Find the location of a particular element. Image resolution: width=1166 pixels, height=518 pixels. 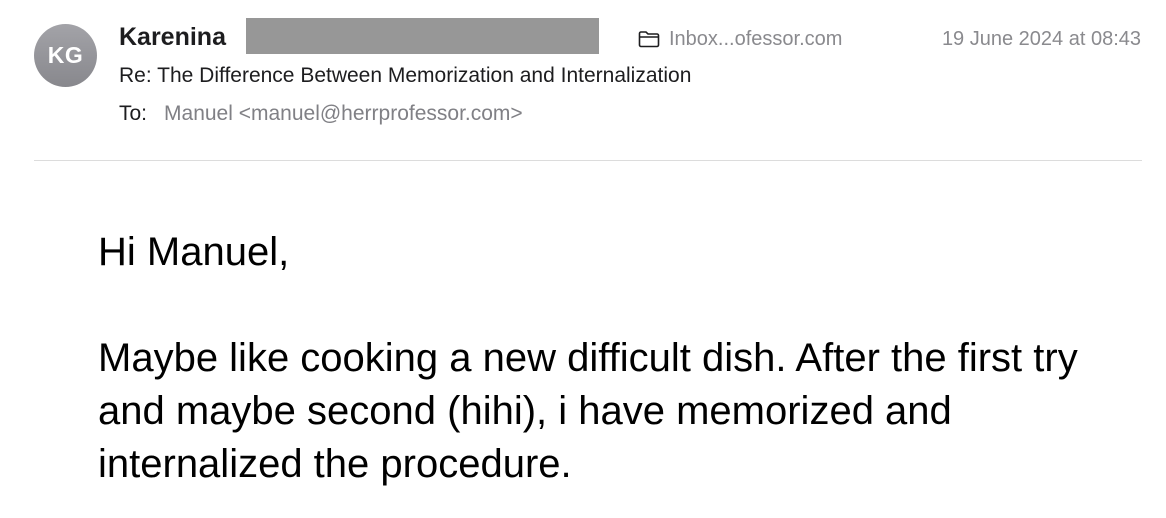

recipient-line: To: Manuel <manuel@herrprofessor.com> is located at coordinates (321, 114).